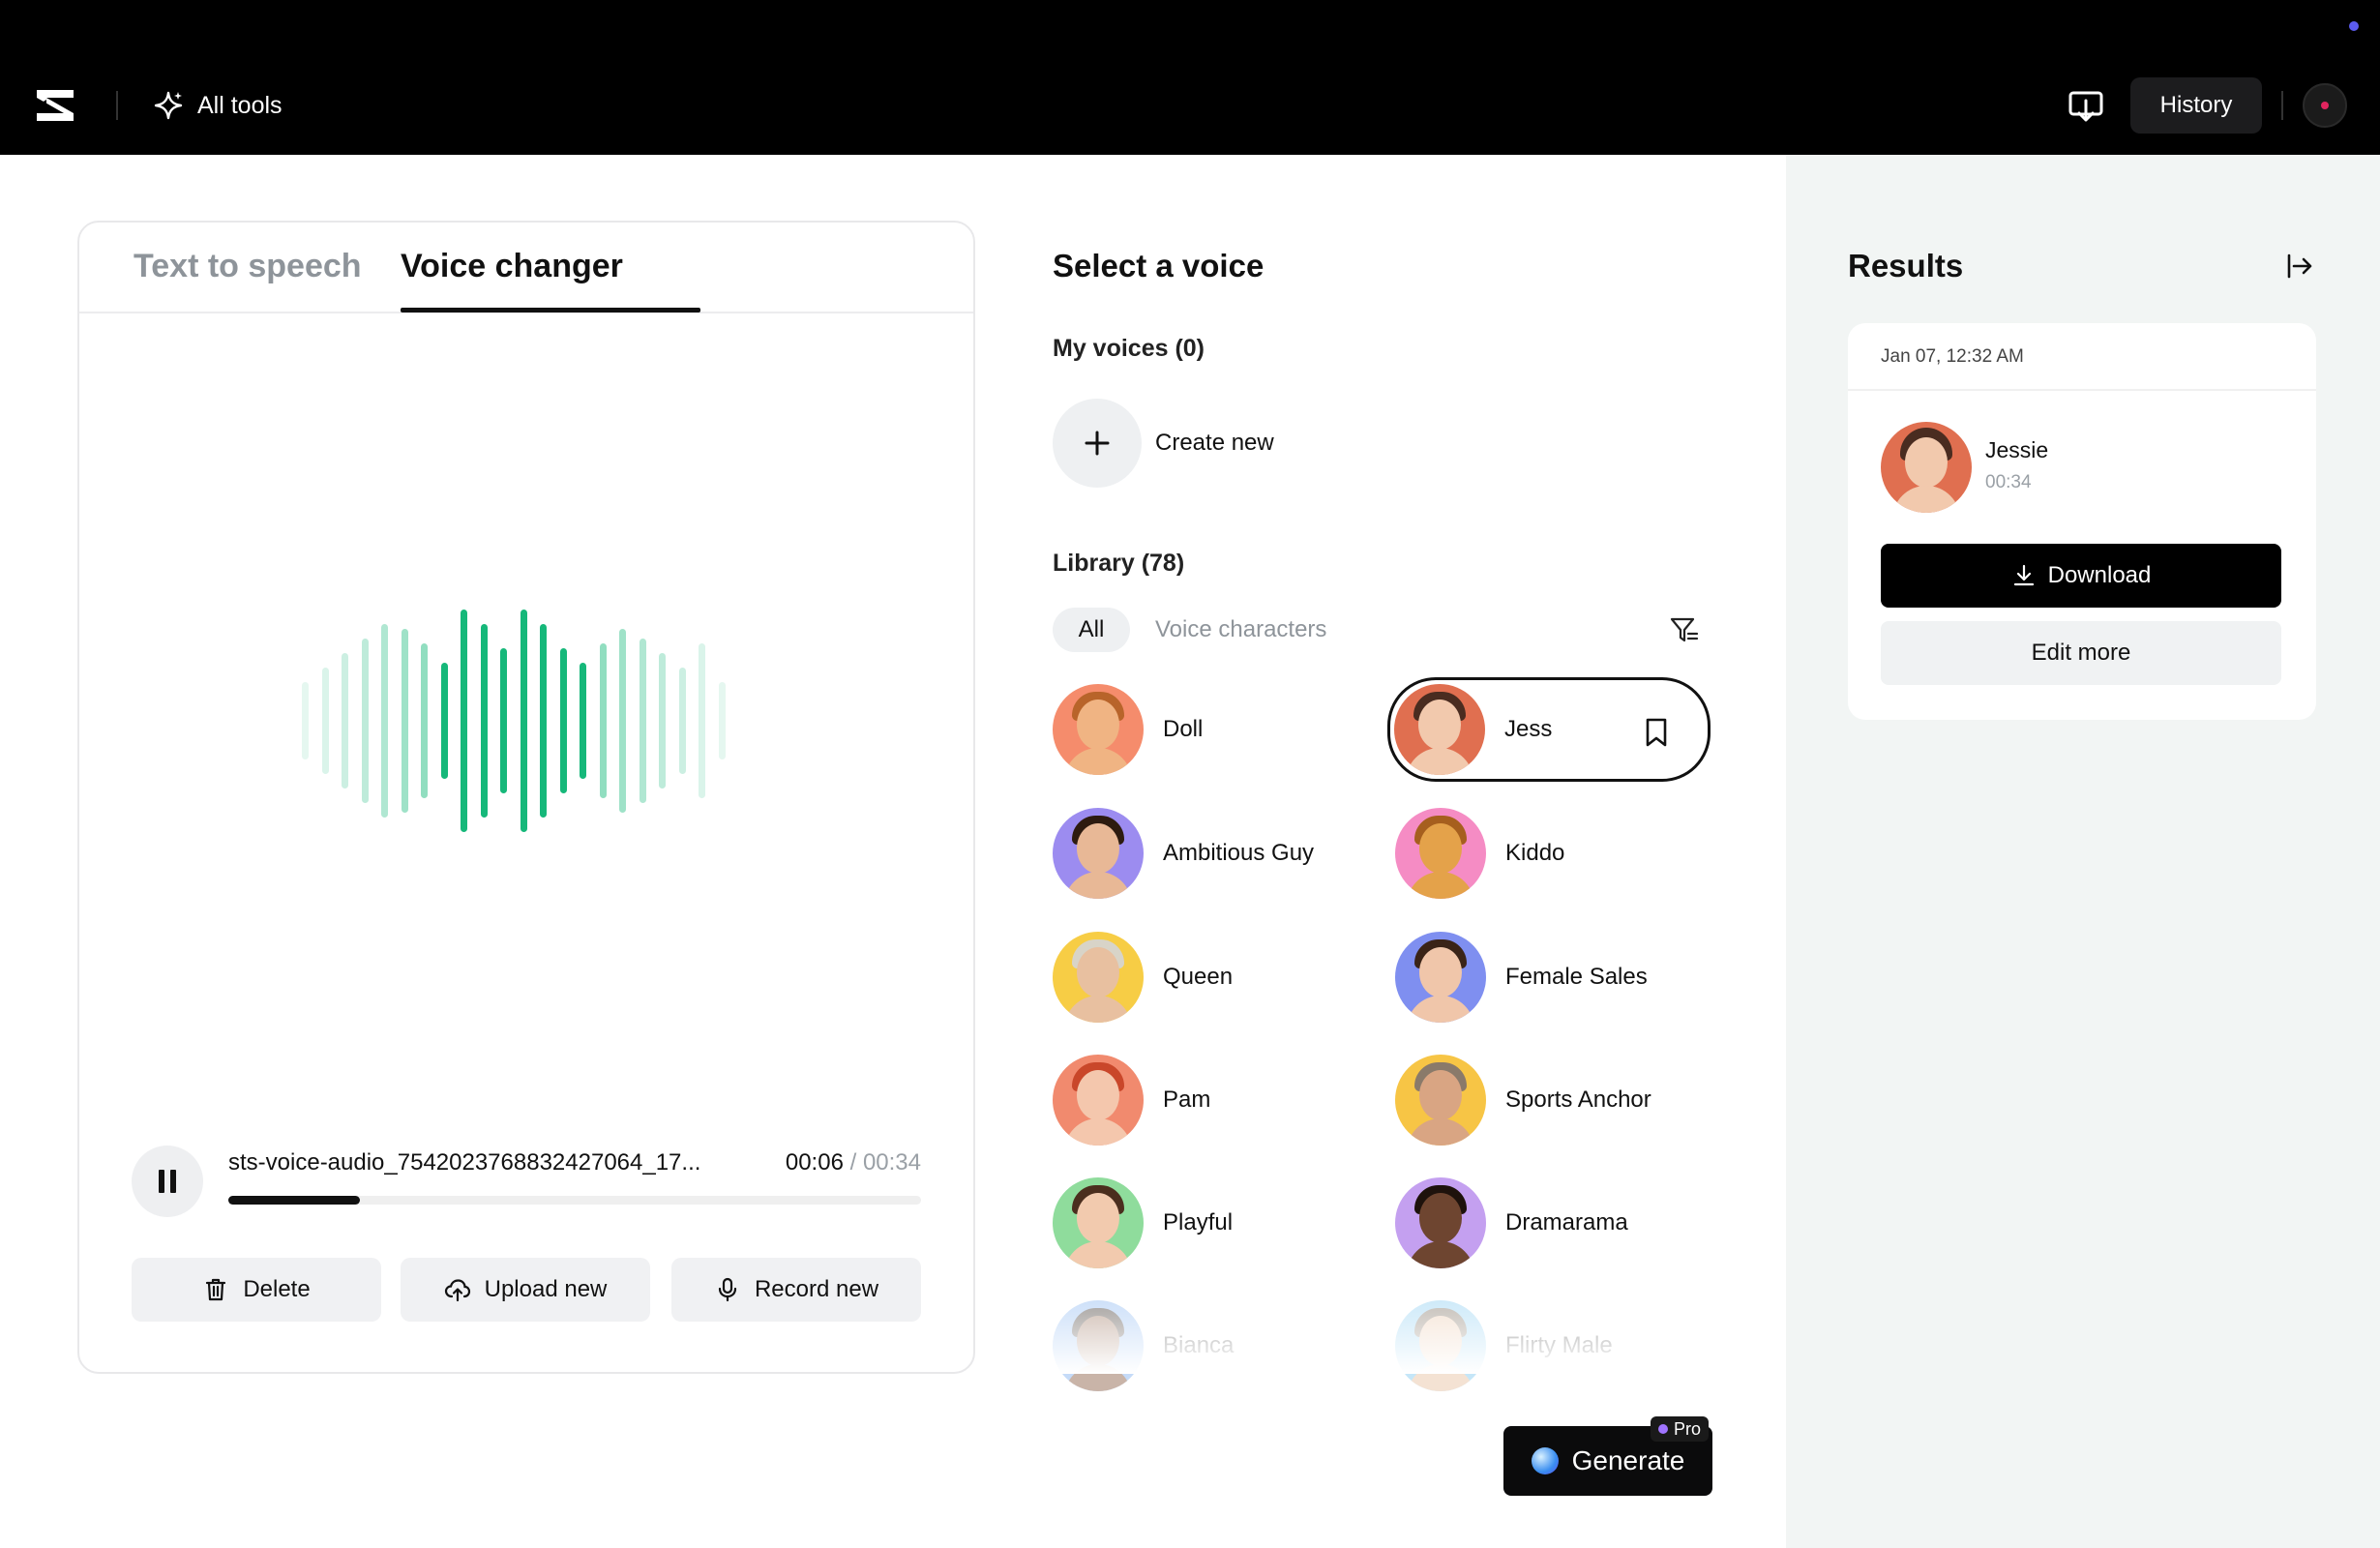  I want to click on capcut-logo-icon, so click(55, 105).